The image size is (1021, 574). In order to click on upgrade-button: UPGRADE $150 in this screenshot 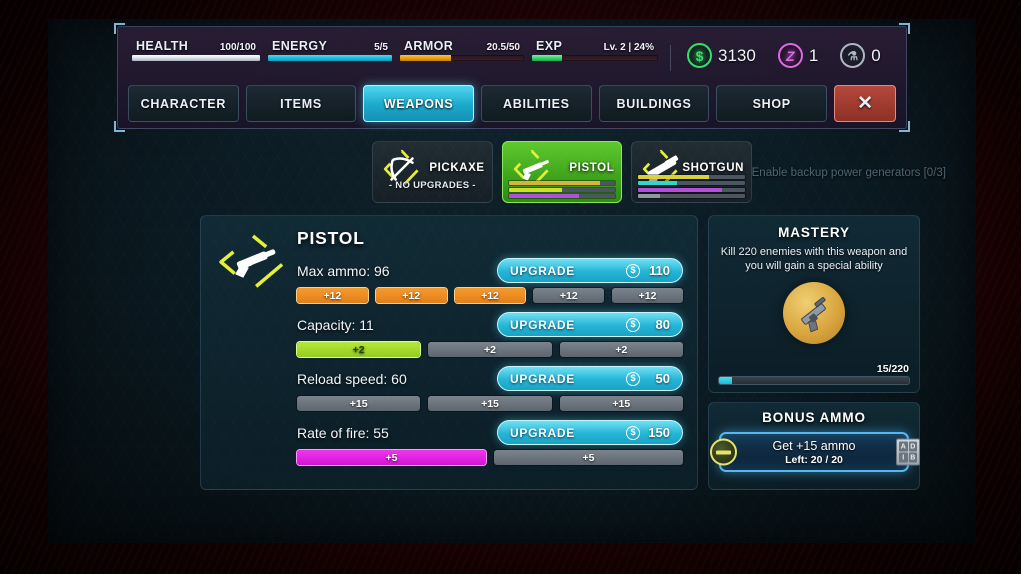, I will do `click(590, 432)`.